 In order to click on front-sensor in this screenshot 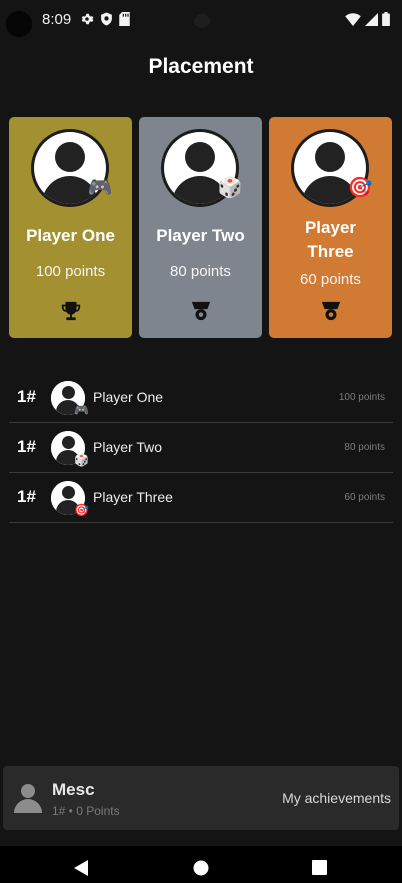, I will do `click(202, 21)`.